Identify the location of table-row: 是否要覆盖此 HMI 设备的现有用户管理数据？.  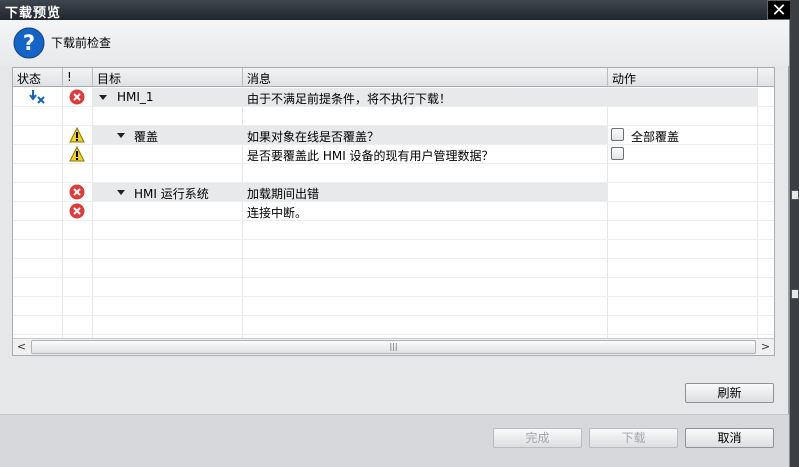
(393, 154).